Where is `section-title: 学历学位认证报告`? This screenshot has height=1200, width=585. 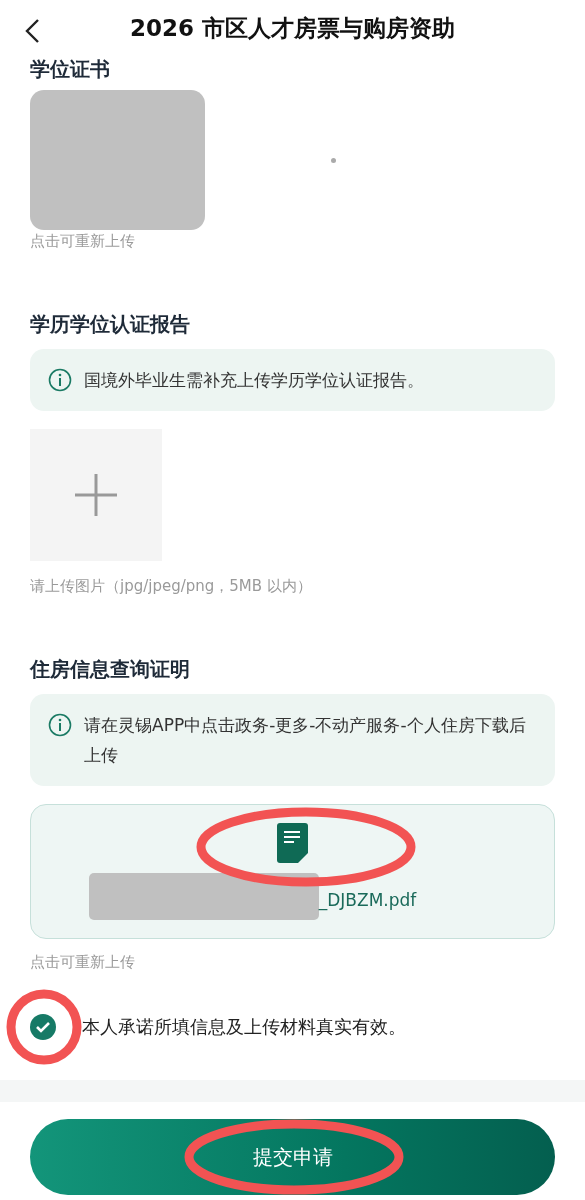 section-title: 学历学位认证报告 is located at coordinates (110, 324).